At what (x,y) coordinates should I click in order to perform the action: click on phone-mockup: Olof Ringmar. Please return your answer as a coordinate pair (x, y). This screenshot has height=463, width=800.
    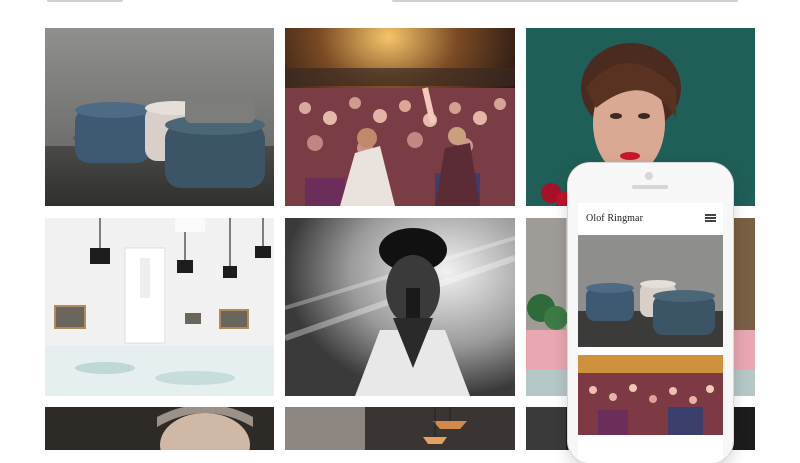
    Looking at the image, I should click on (650, 313).